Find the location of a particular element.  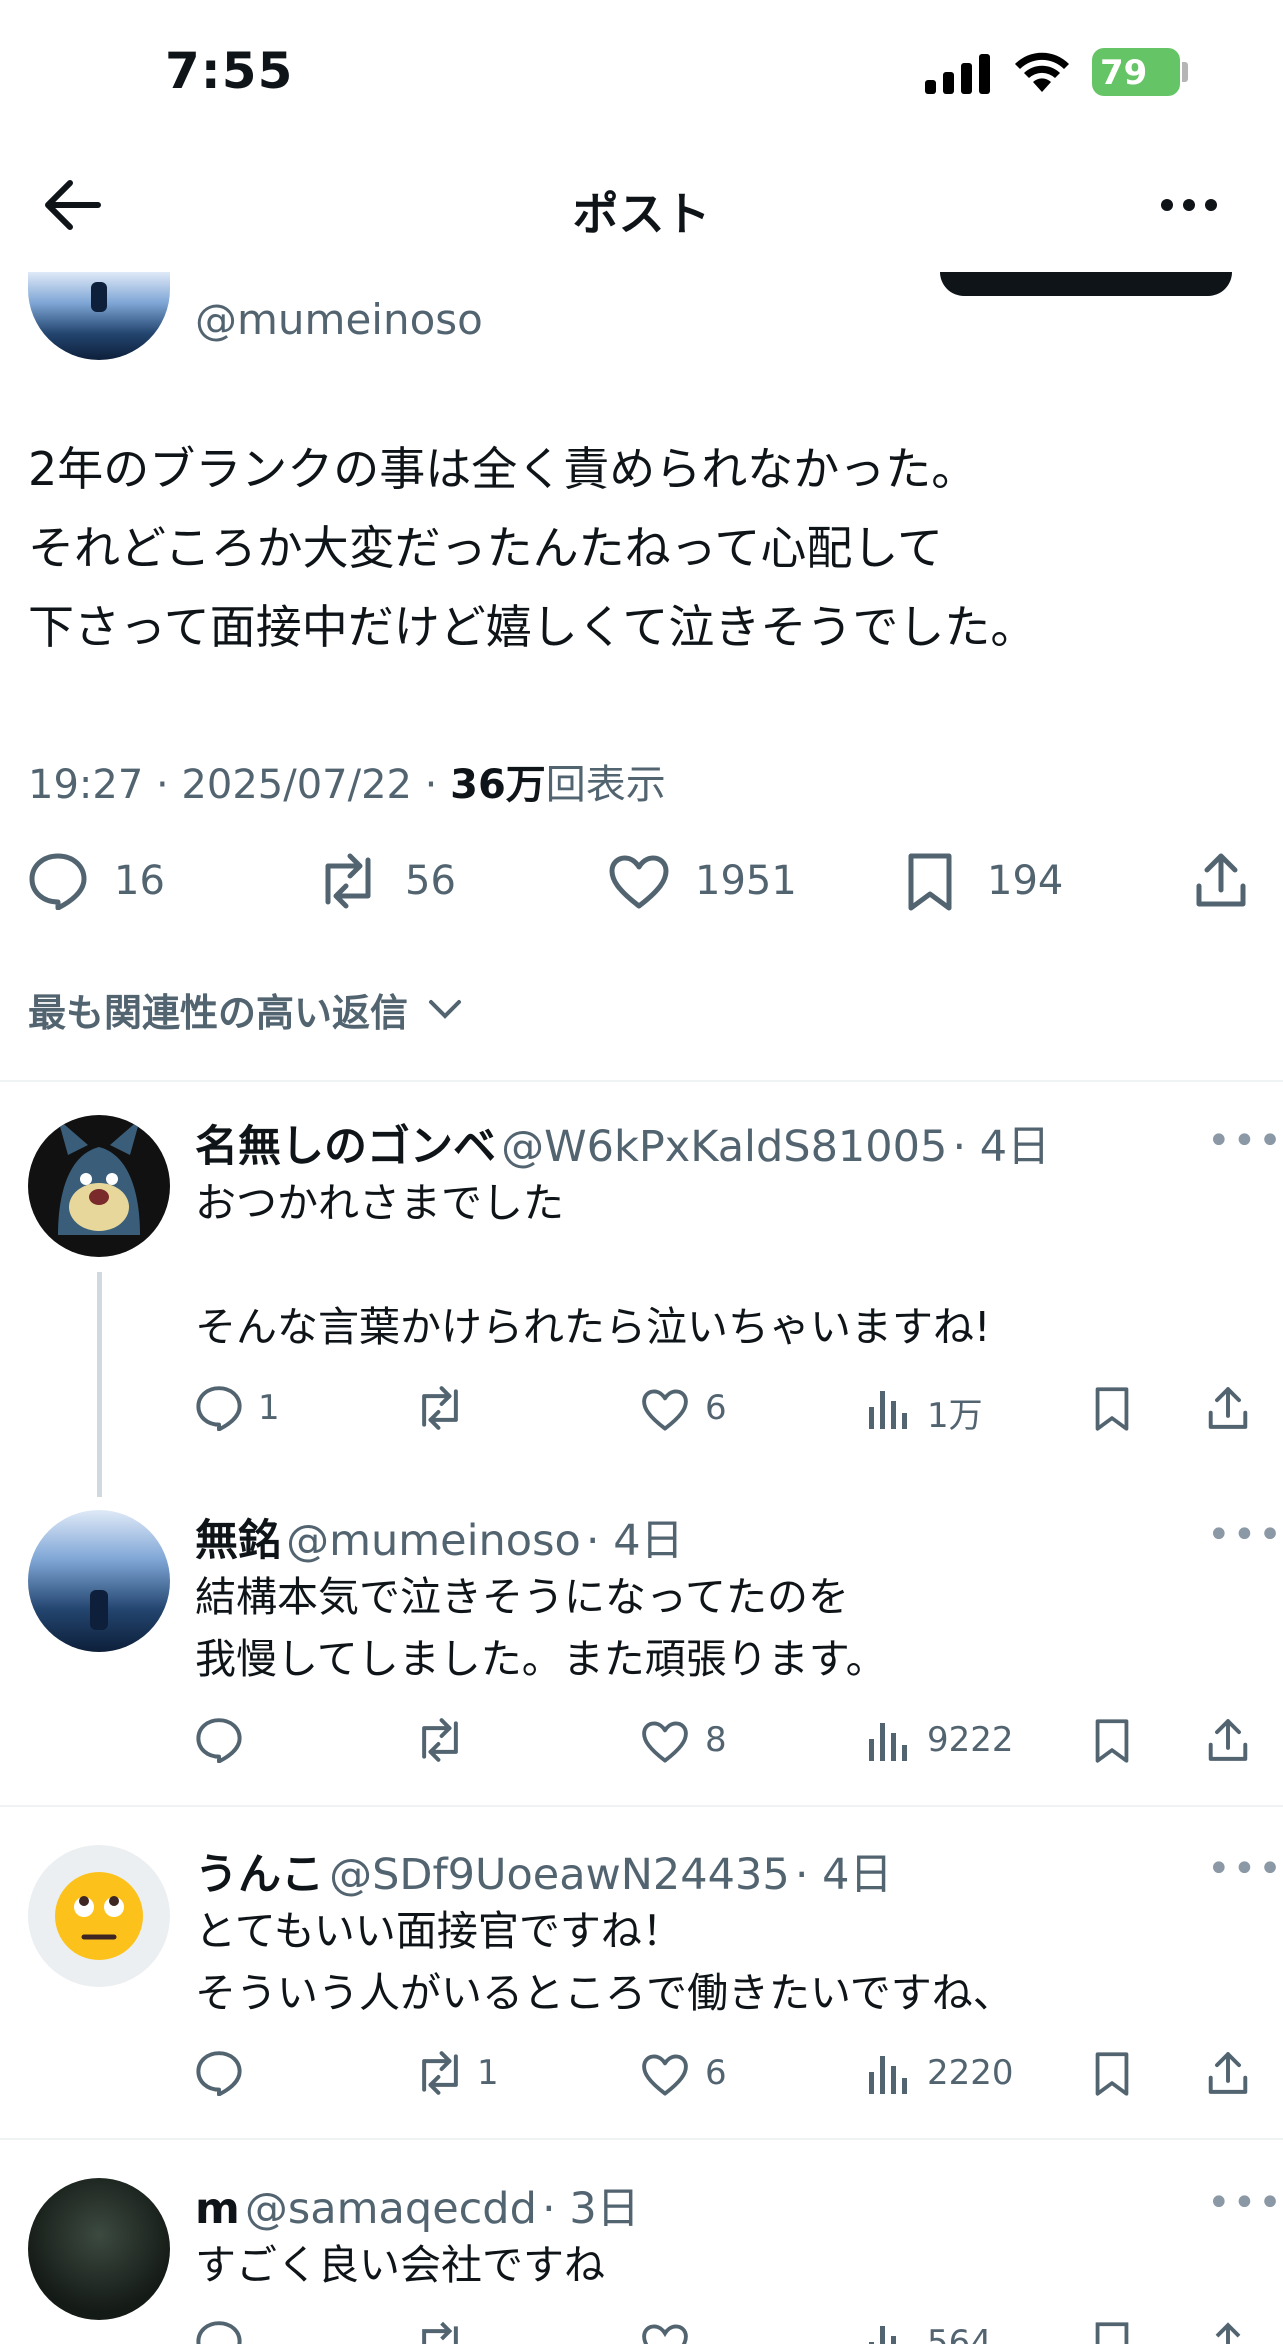

reply-actions-partial: 564 is located at coordinates (641, 2332).